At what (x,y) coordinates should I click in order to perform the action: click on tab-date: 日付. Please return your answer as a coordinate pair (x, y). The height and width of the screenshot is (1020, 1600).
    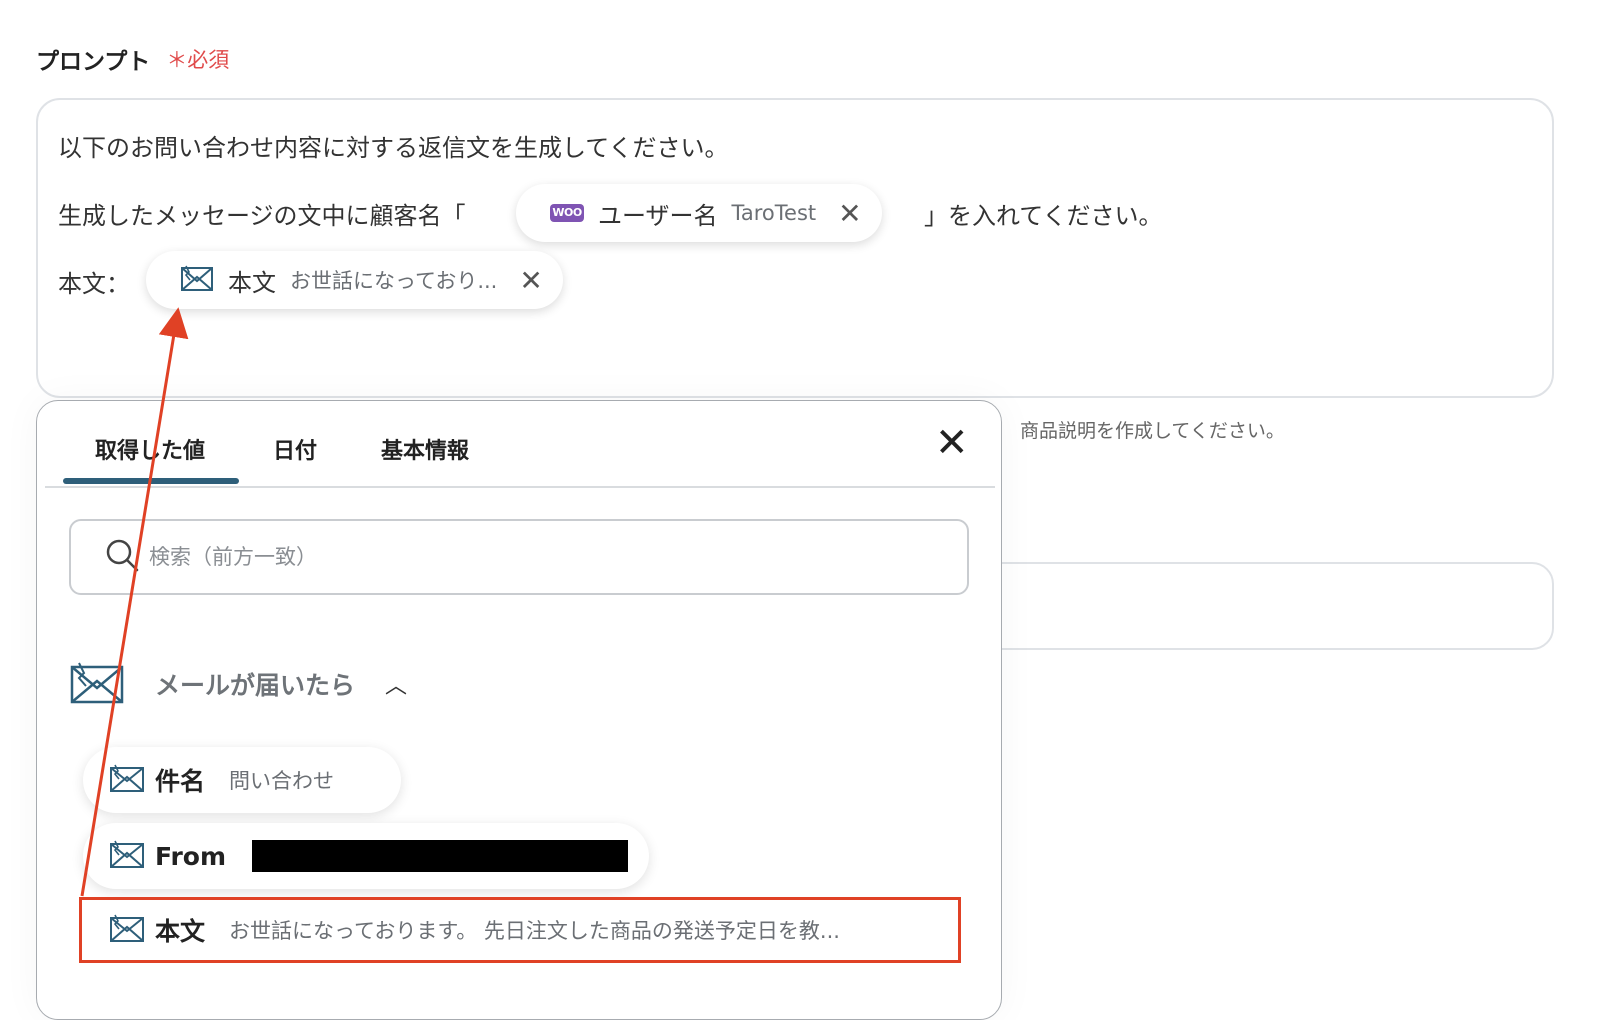
    Looking at the image, I should click on (295, 449).